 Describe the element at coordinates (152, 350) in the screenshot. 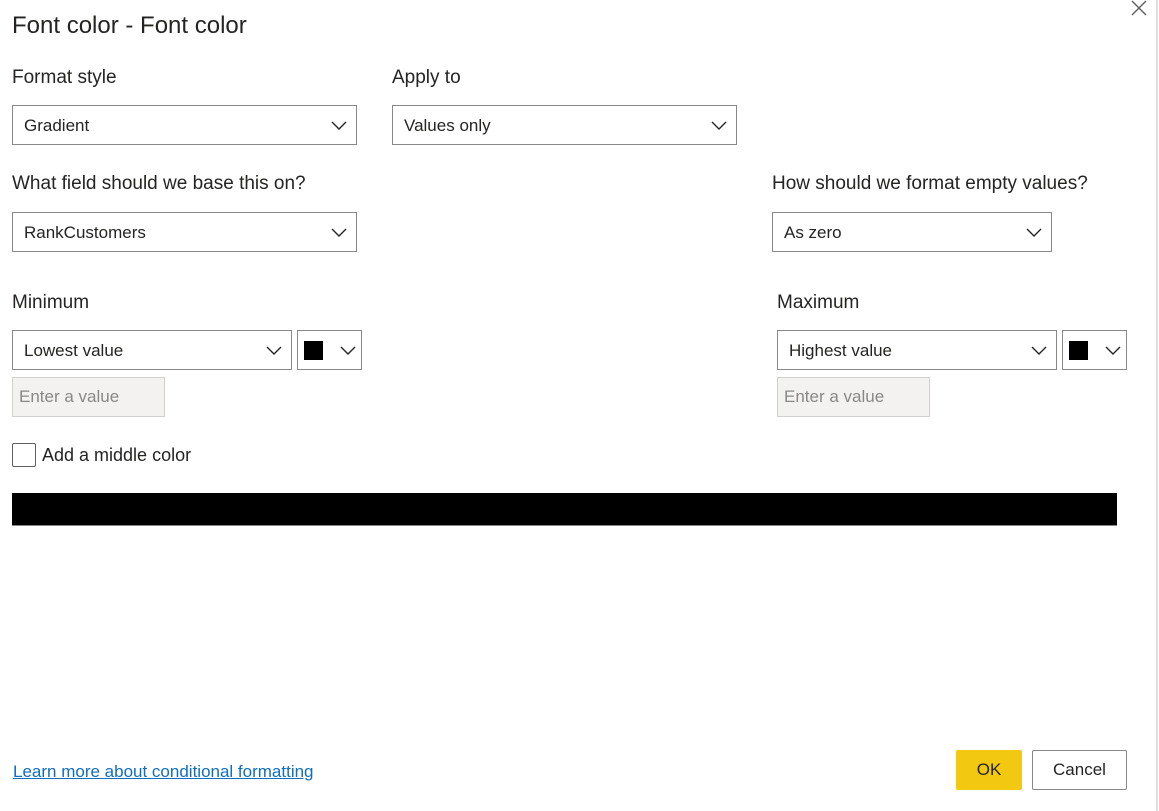

I see `minimum-type-dropdown: Lowest value` at that location.